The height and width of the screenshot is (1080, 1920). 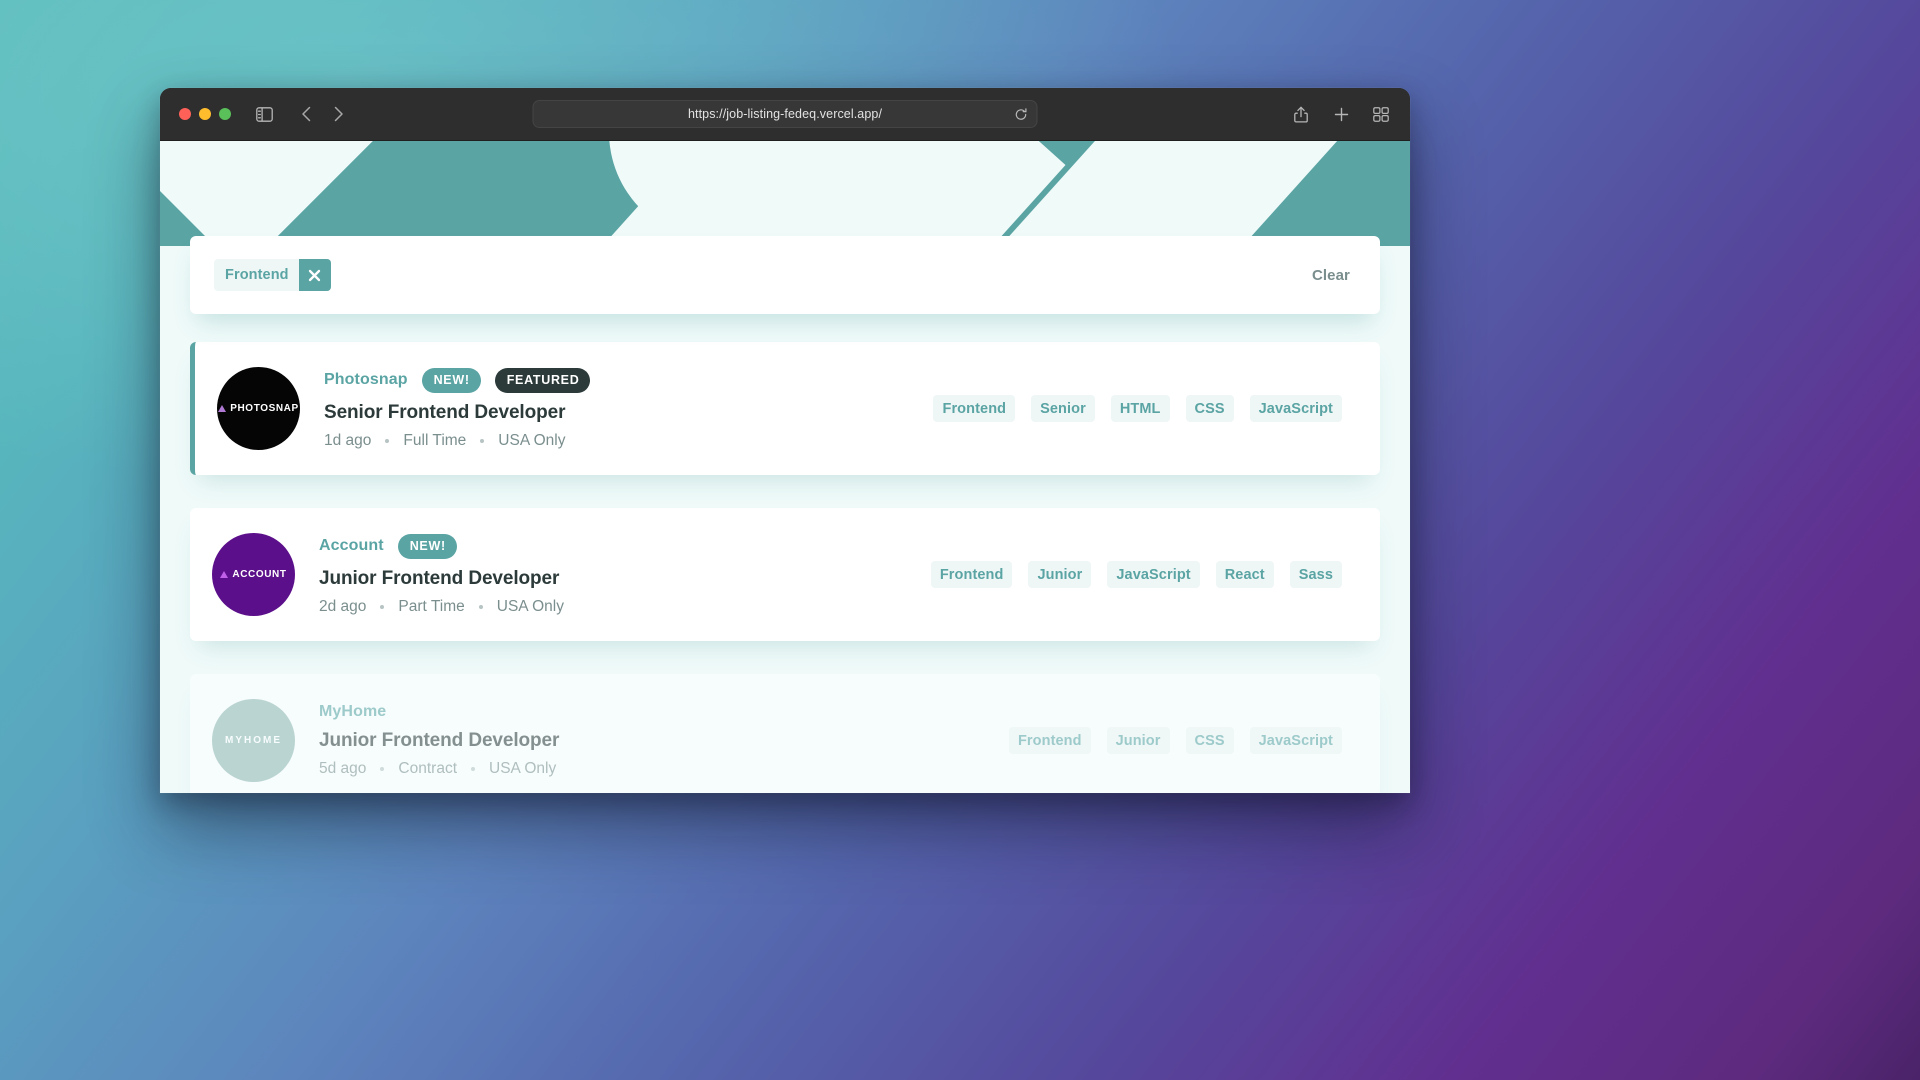 I want to click on job-contract-type: Contract, so click(x=428, y=768).